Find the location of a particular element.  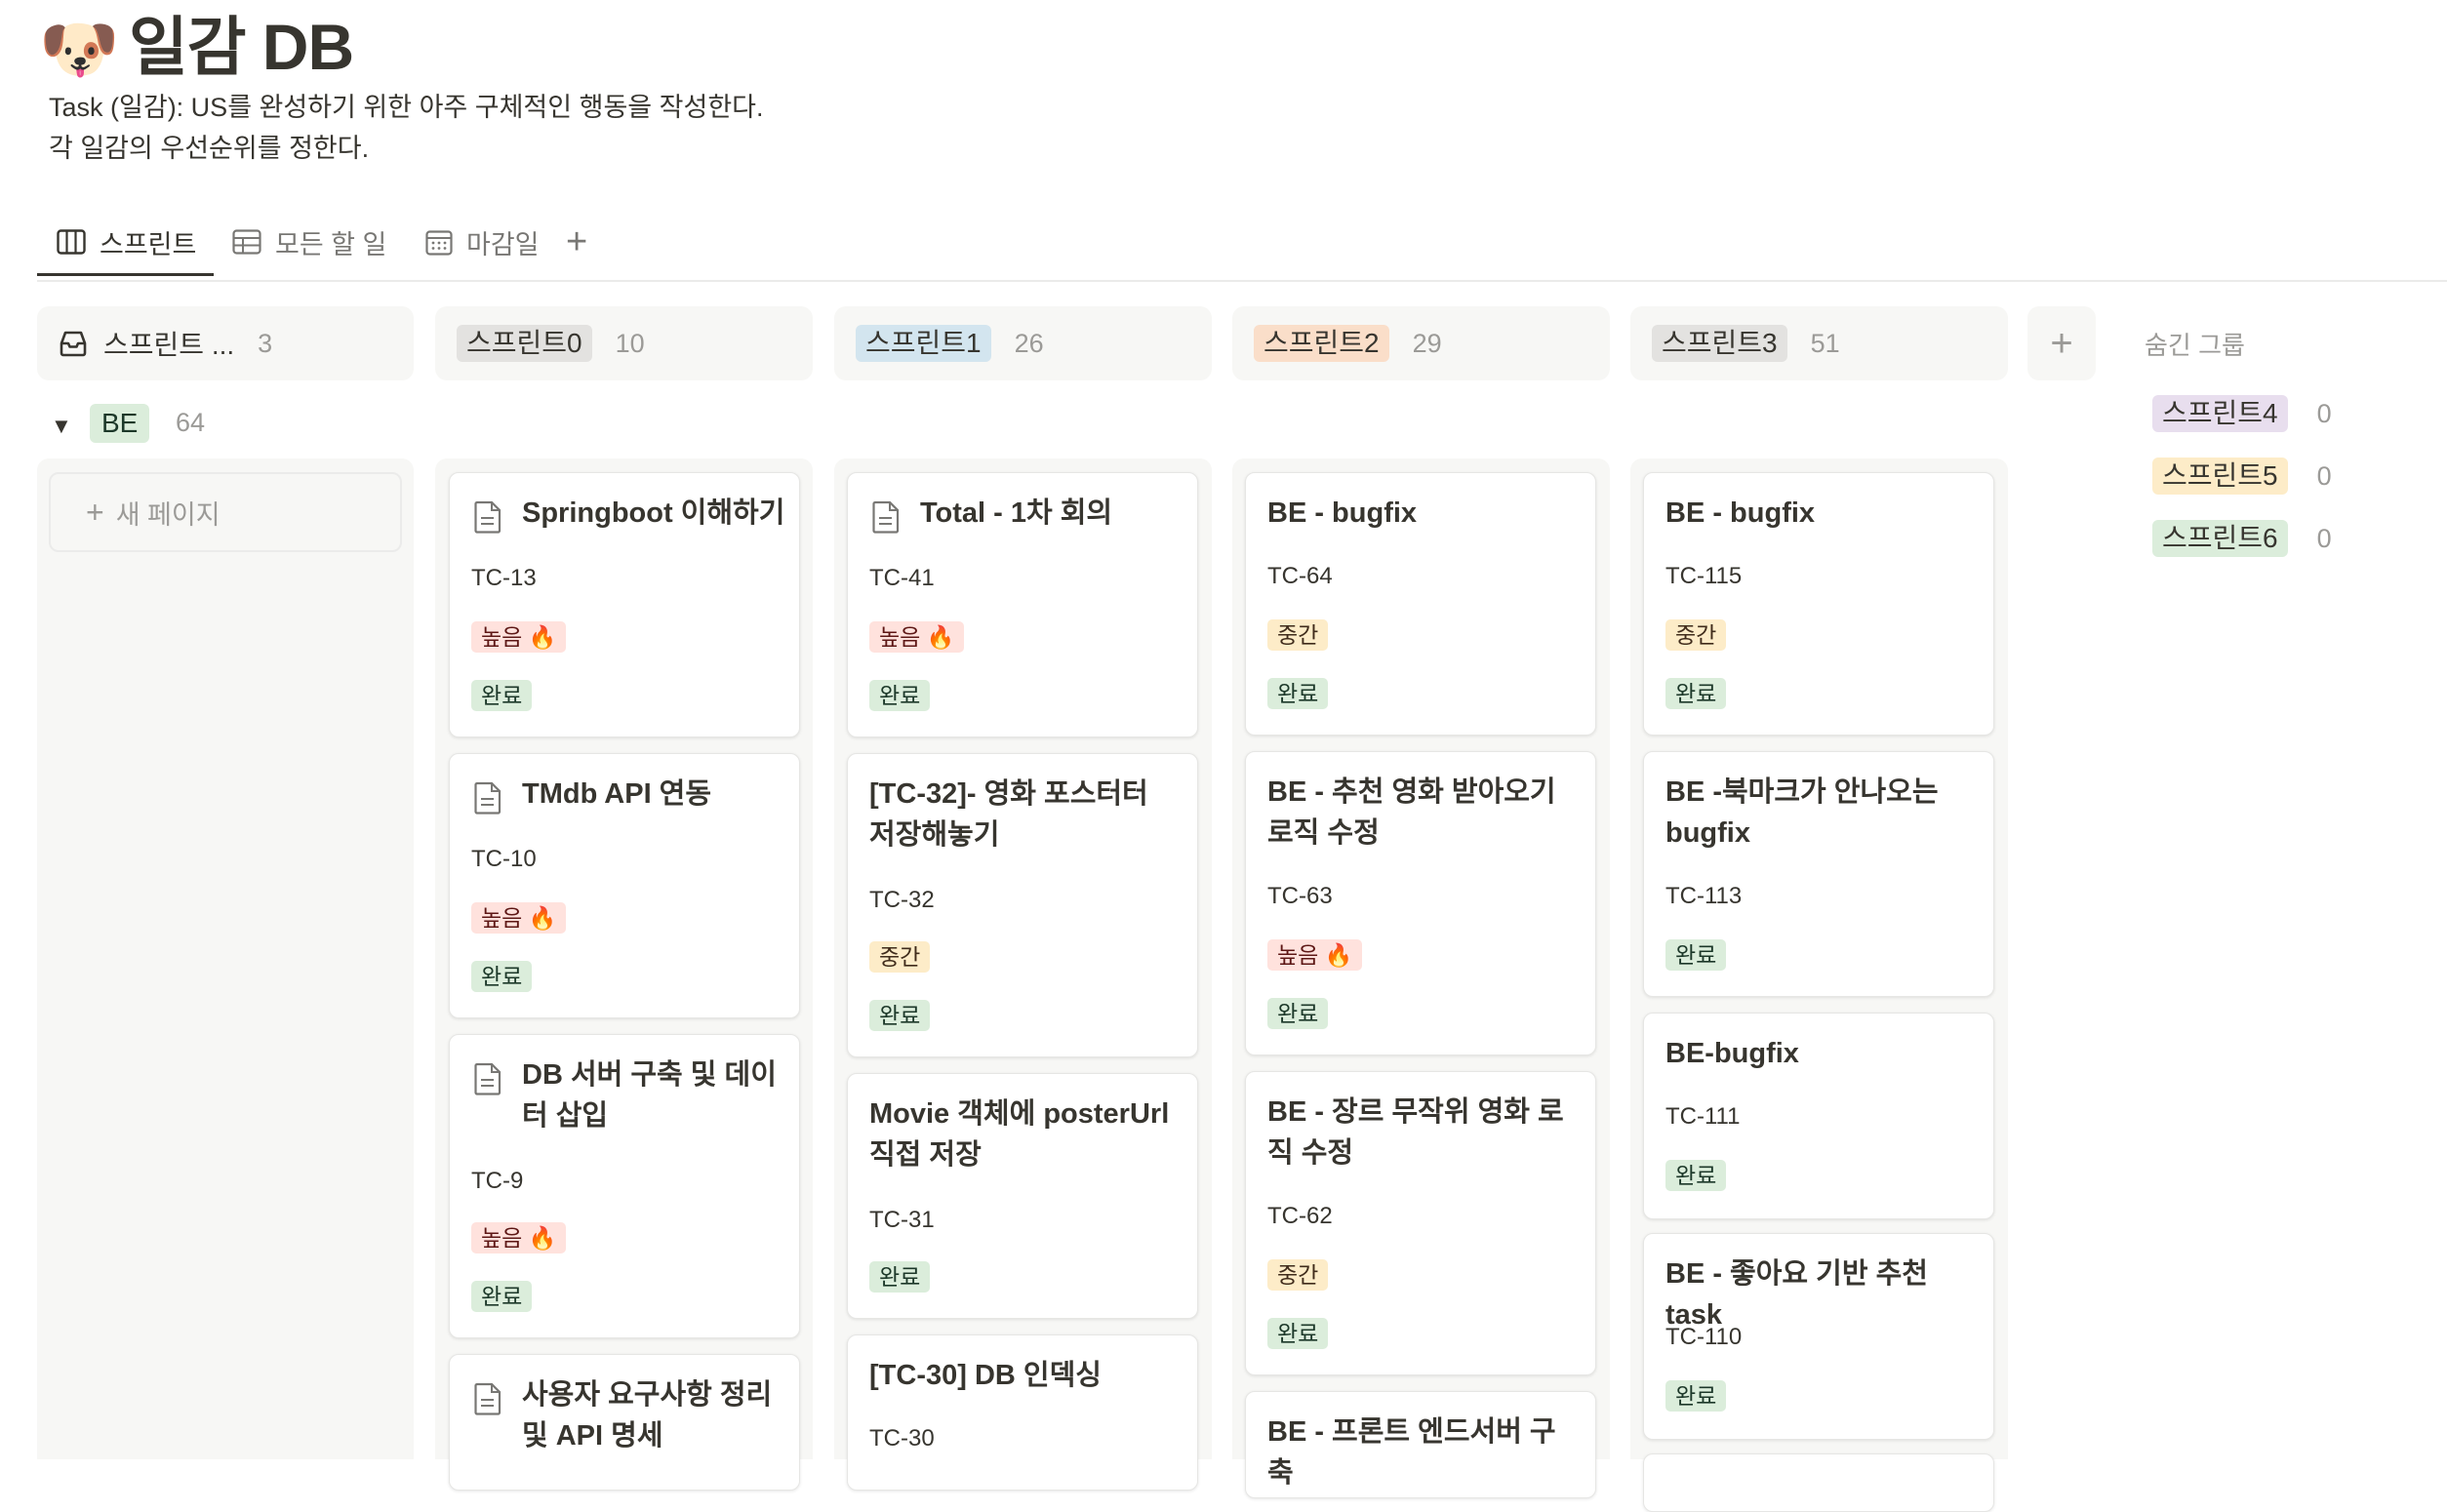

card-title: BE-bugfix is located at coordinates (1732, 1053).